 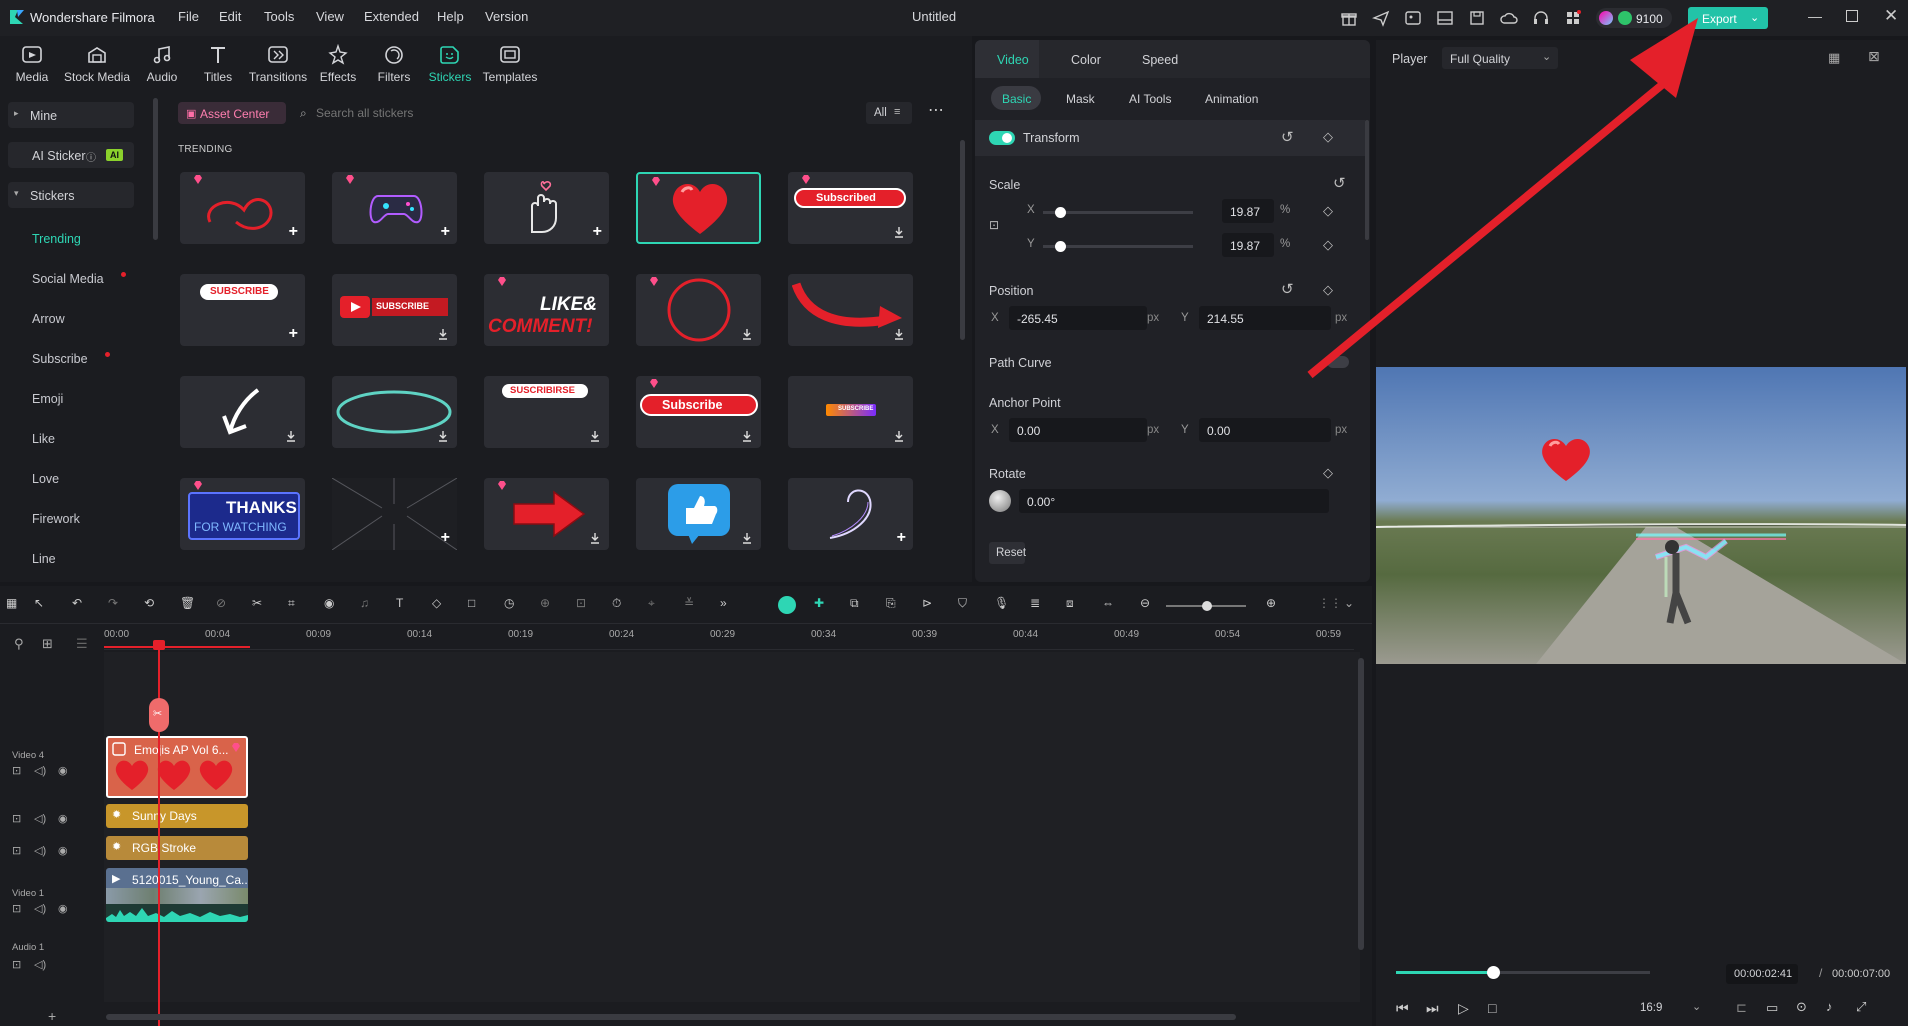 I want to click on chevron-down-icon: ⌄, so click(x=1754, y=17).